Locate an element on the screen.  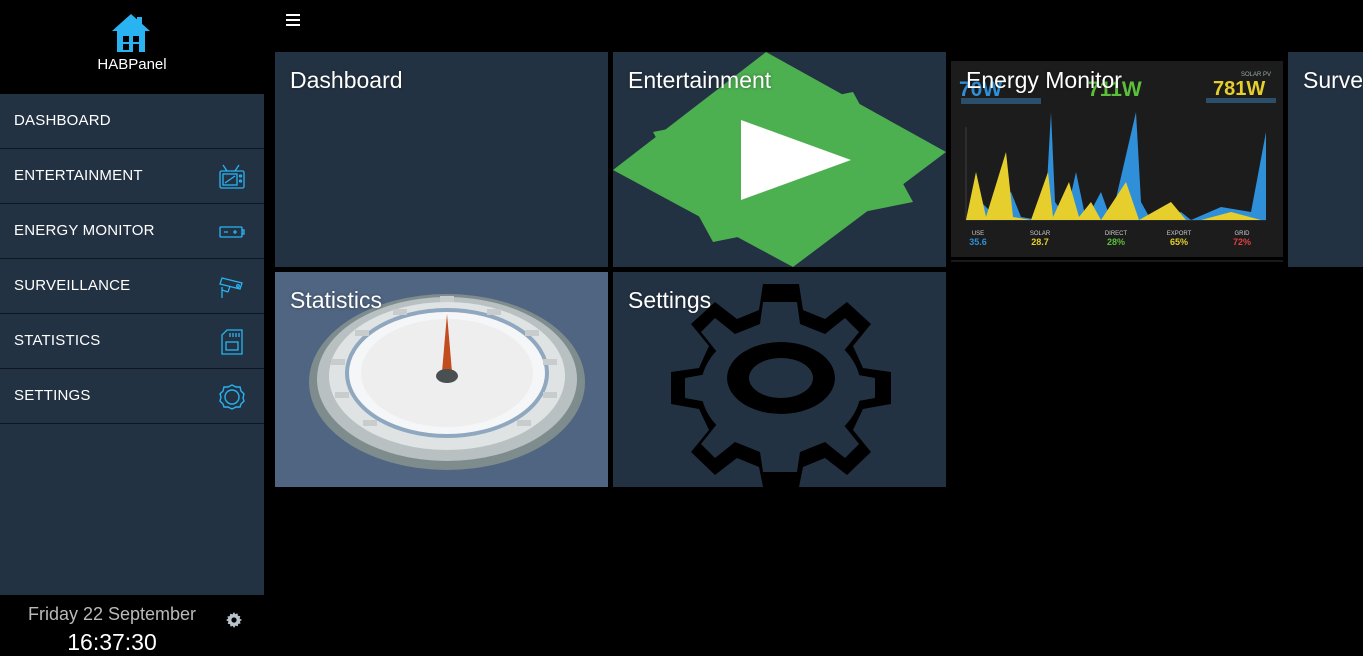
tile-title: Energy Monitor is located at coordinates (1044, 80).